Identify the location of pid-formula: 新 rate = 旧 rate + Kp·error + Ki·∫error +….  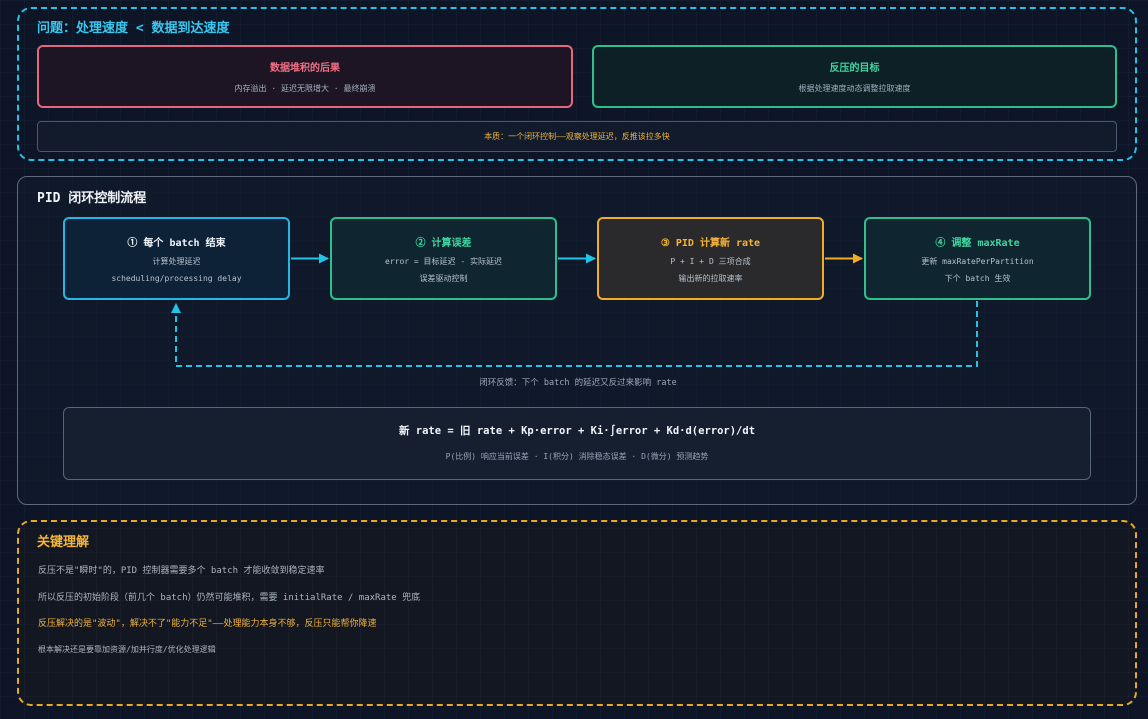
(577, 431).